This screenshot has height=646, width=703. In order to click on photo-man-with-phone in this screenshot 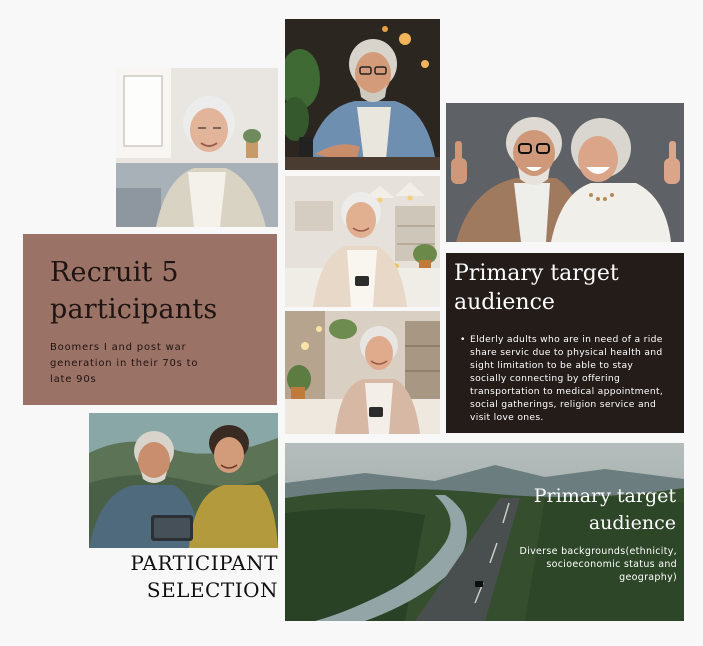, I will do `click(362, 94)`.